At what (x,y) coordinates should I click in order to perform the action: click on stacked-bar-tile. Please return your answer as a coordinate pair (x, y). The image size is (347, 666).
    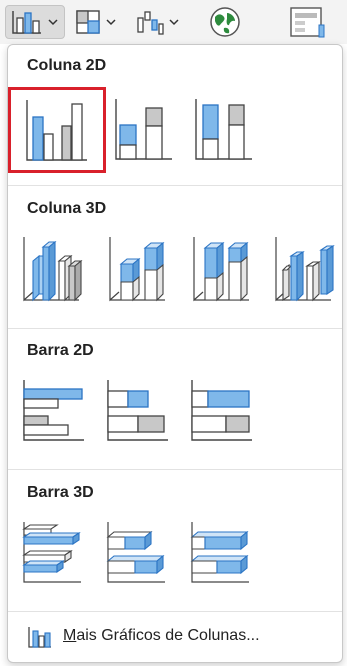
    Looking at the image, I should click on (138, 410).